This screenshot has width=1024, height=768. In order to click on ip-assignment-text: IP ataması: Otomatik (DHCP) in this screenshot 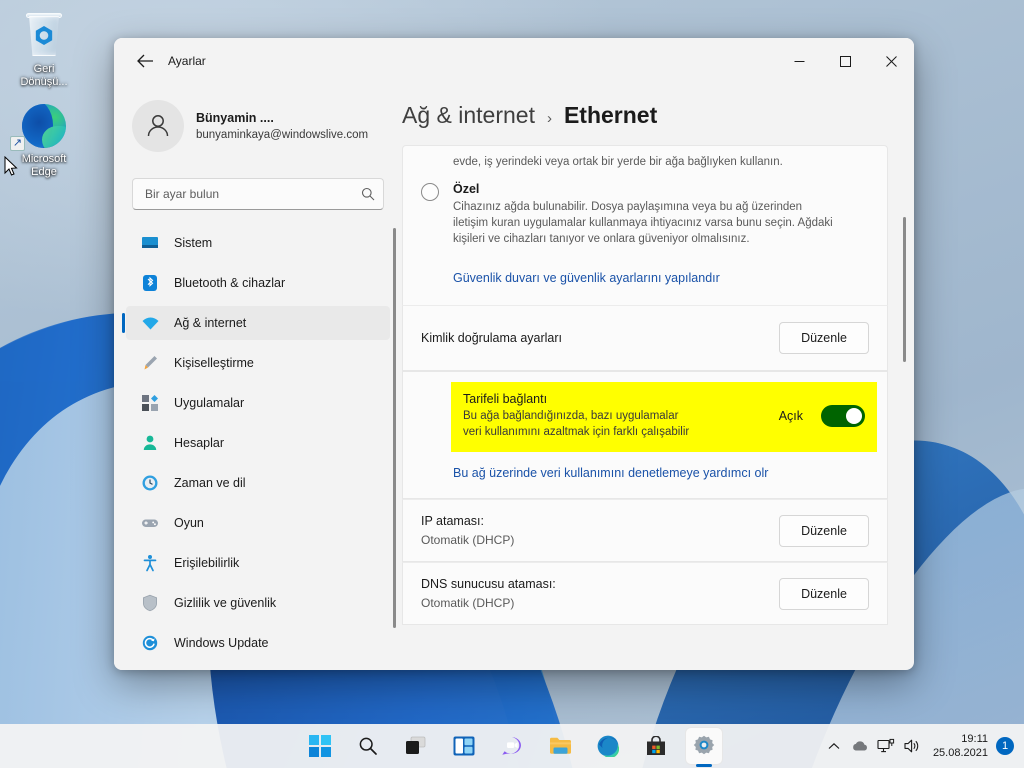, I will do `click(467, 530)`.